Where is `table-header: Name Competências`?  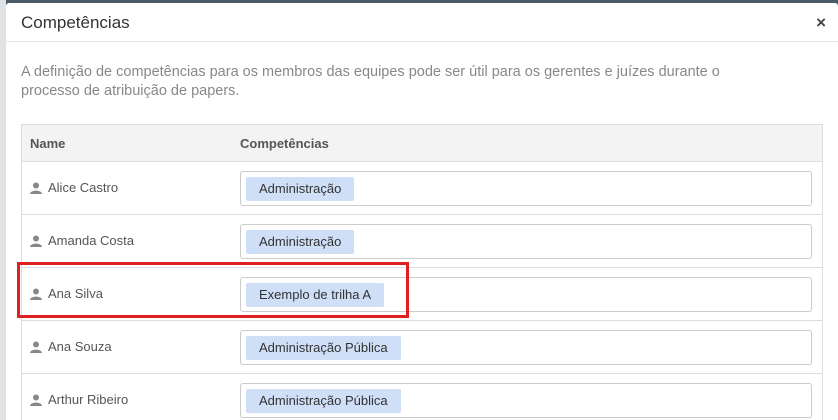 table-header: Name Competências is located at coordinates (422, 143).